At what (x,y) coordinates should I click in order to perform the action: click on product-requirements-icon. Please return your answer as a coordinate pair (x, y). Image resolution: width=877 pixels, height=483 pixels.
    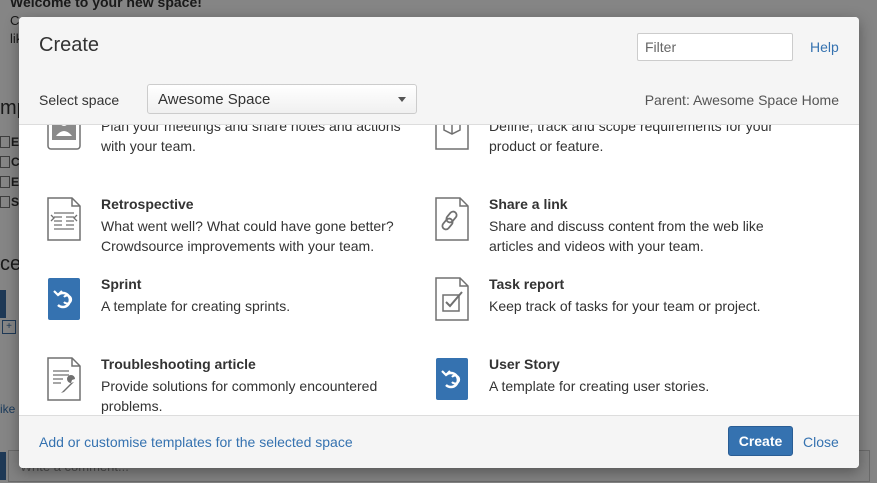
    Looking at the image, I should click on (452, 137).